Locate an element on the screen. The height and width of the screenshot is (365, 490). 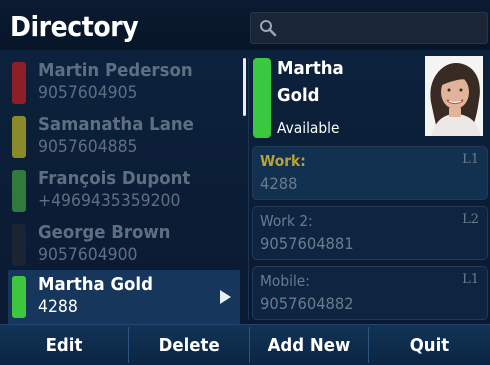
line-badge: L2 is located at coordinates (470, 219).